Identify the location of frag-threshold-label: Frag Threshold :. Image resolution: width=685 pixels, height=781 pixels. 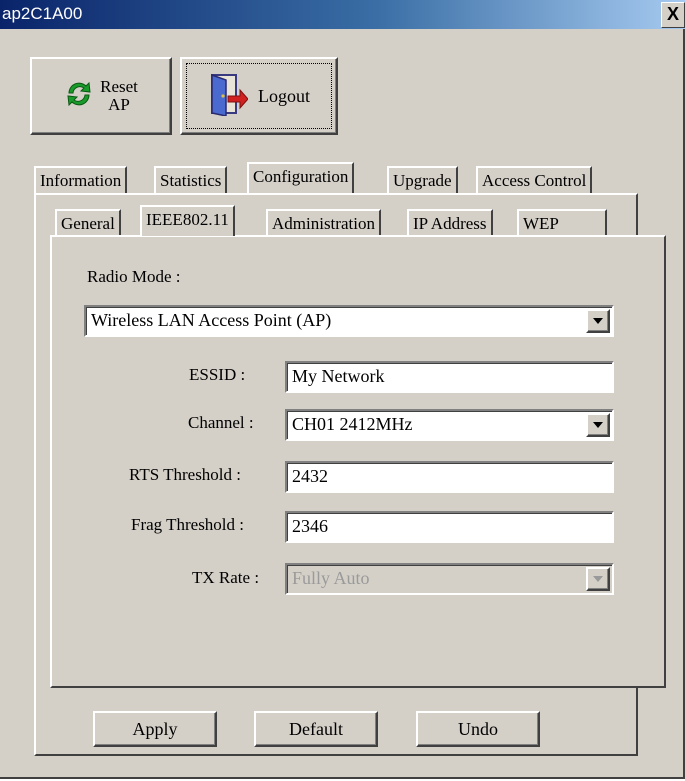
(188, 524).